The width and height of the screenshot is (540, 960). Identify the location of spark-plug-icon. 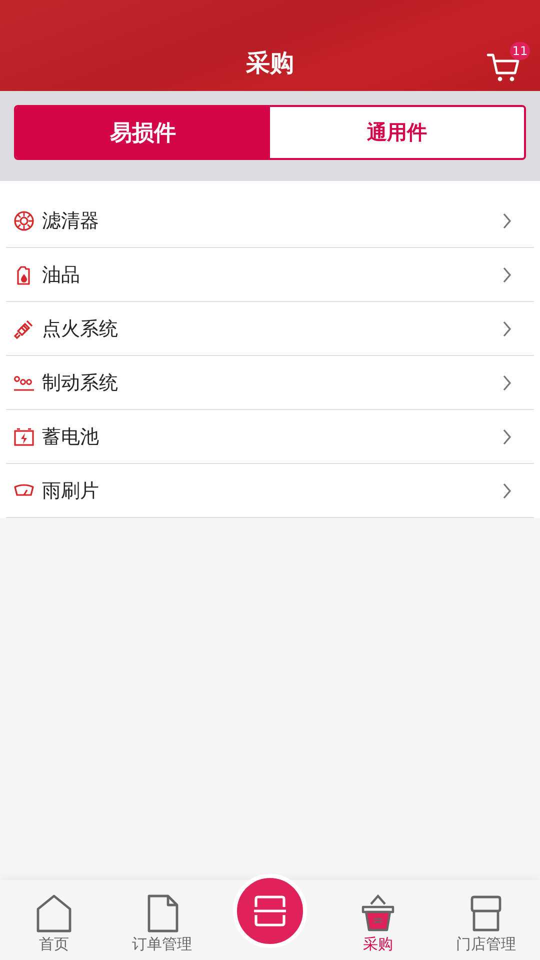
(24, 329).